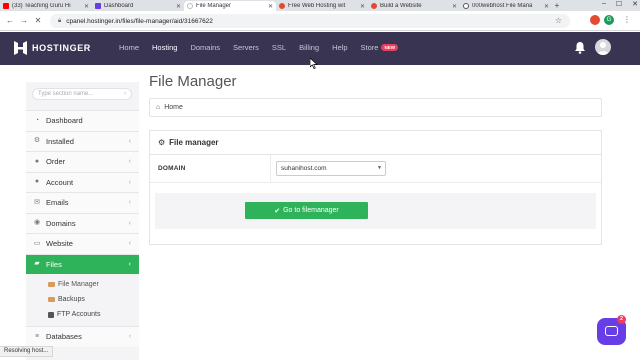 Image resolution: width=640 pixels, height=360 pixels. What do you see at coordinates (246, 47) in the screenshot?
I see `nav-servers: Servers` at bounding box center [246, 47].